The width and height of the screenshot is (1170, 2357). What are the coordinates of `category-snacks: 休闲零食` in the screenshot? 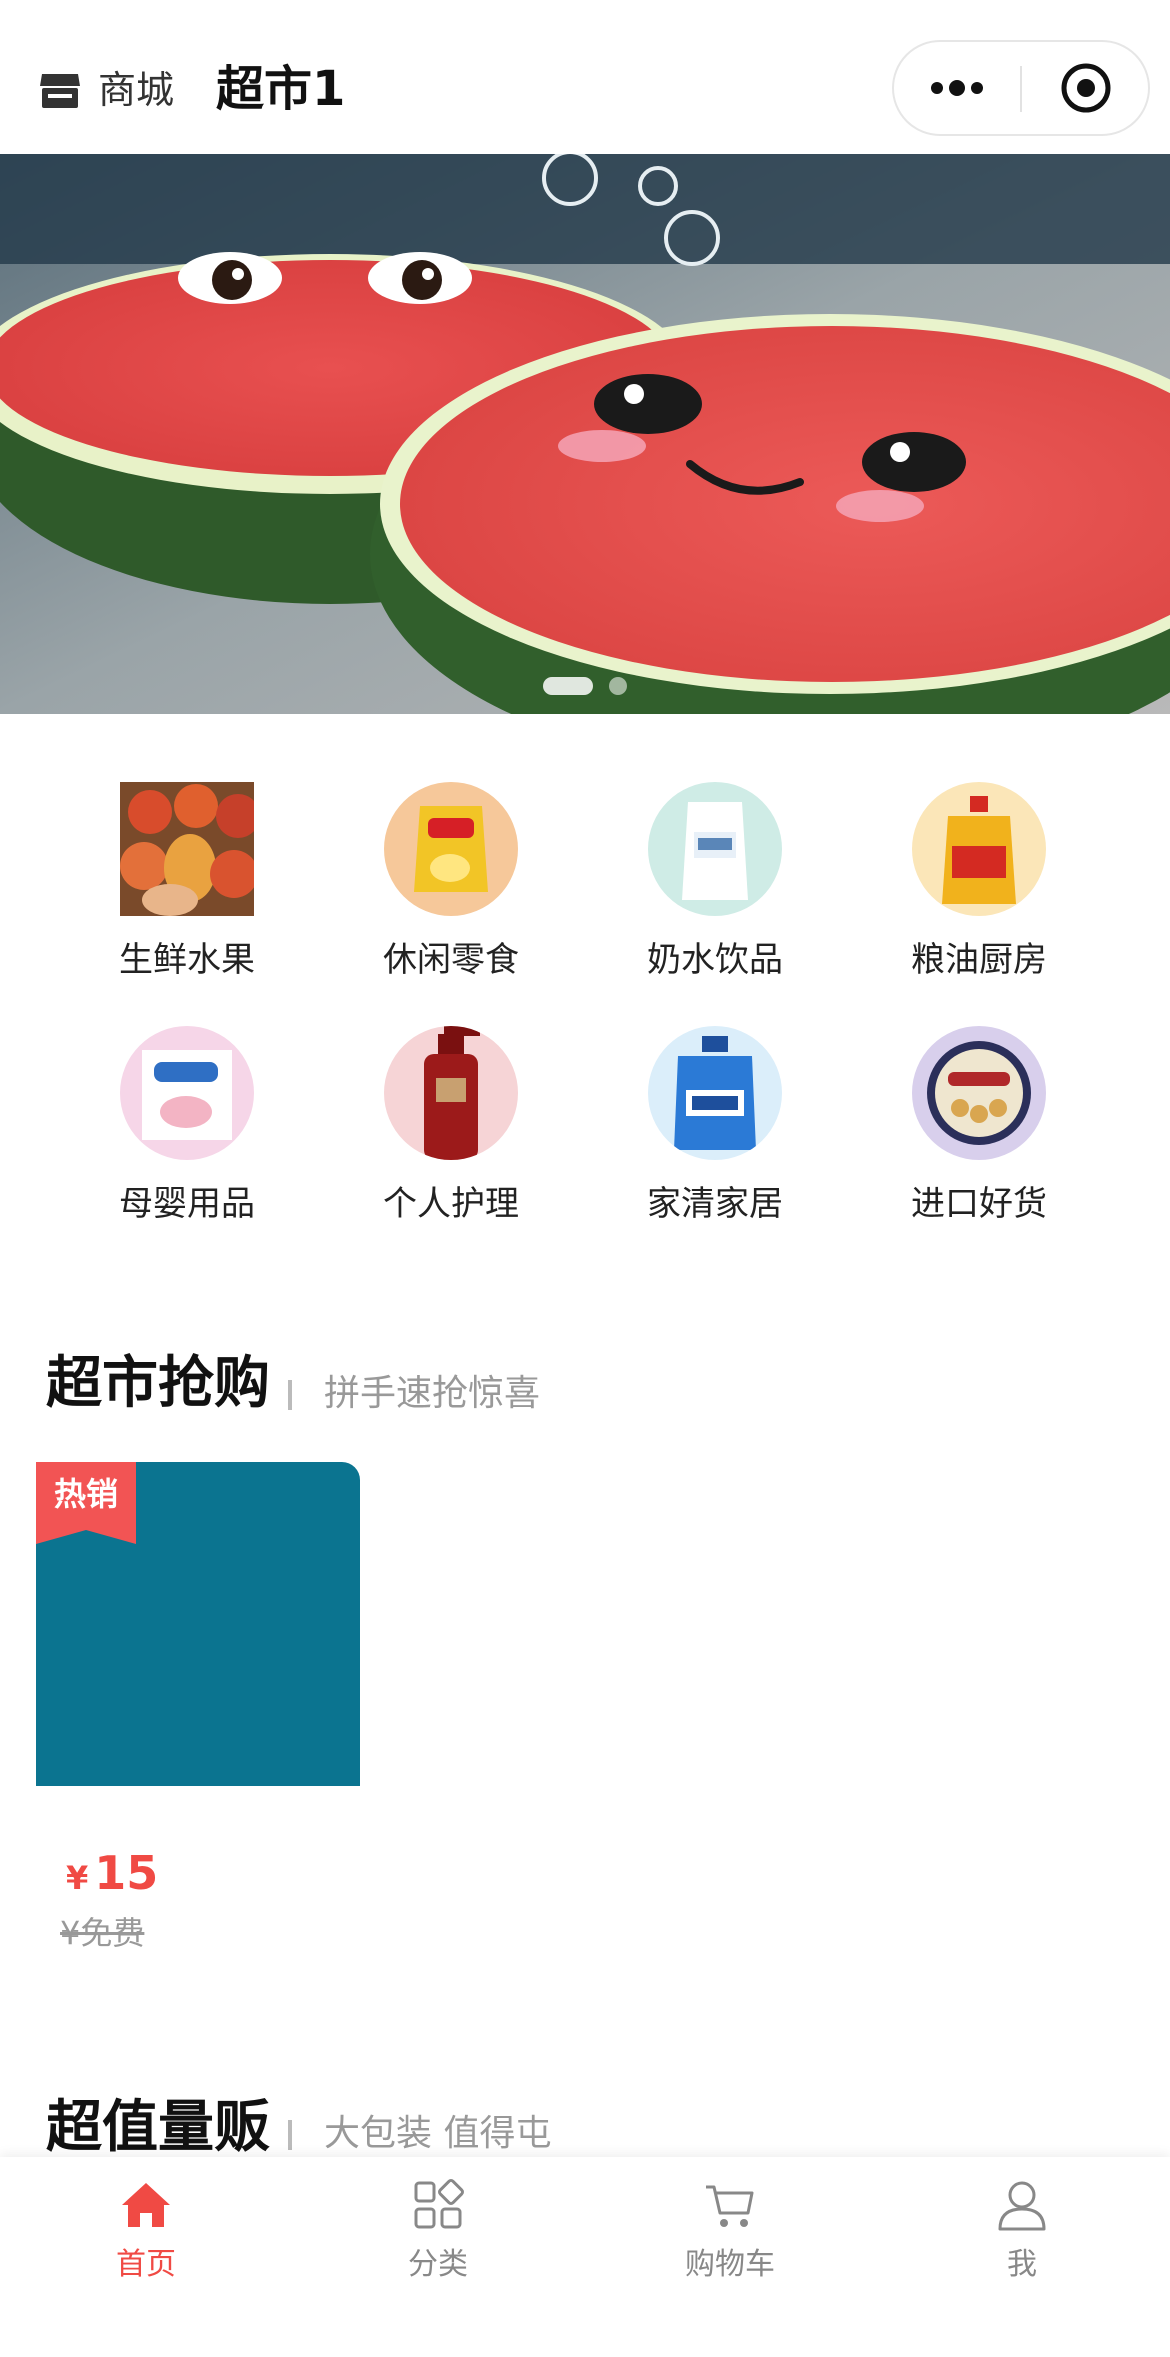 It's located at (451, 892).